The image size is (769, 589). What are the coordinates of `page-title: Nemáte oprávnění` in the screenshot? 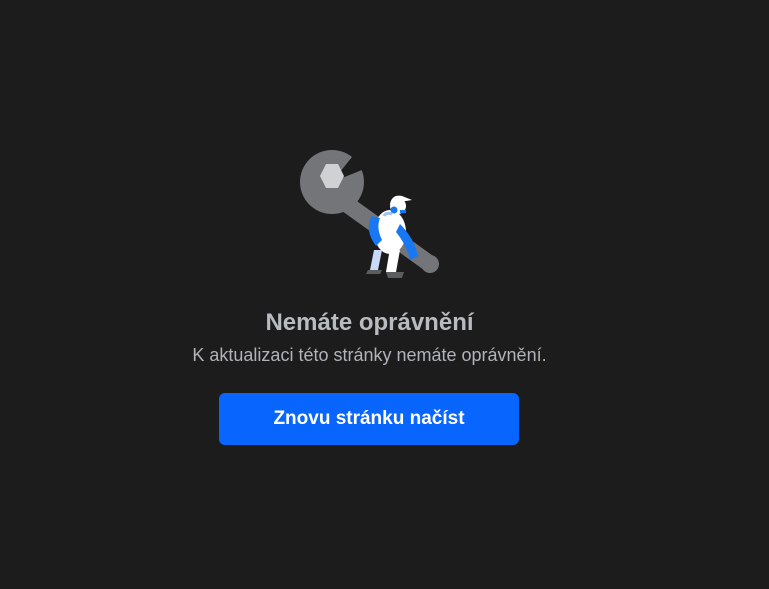 It's located at (369, 322).